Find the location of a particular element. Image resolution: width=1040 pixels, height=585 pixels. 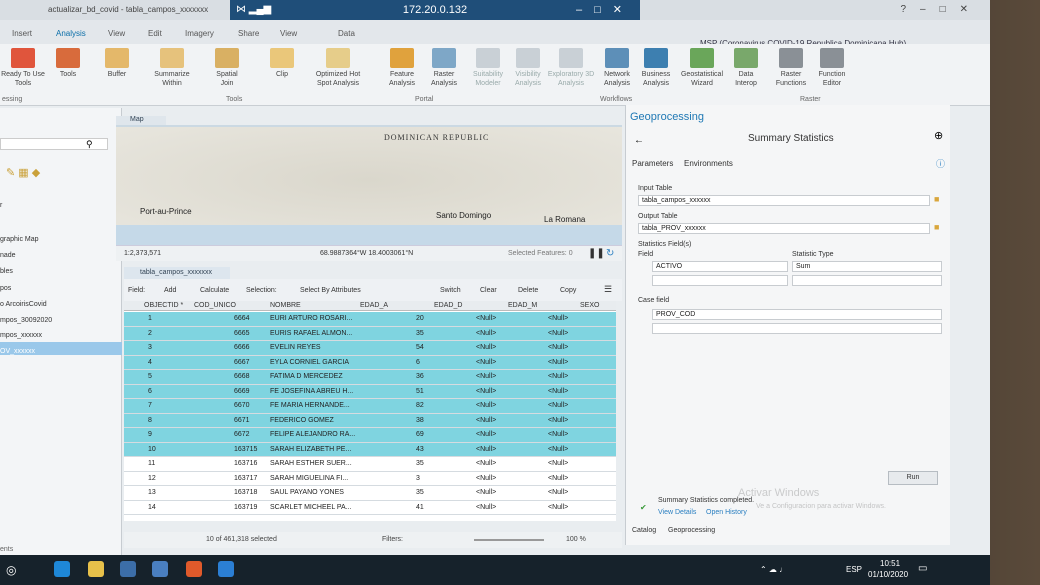

tools-button: Tools is located at coordinates (68, 63).